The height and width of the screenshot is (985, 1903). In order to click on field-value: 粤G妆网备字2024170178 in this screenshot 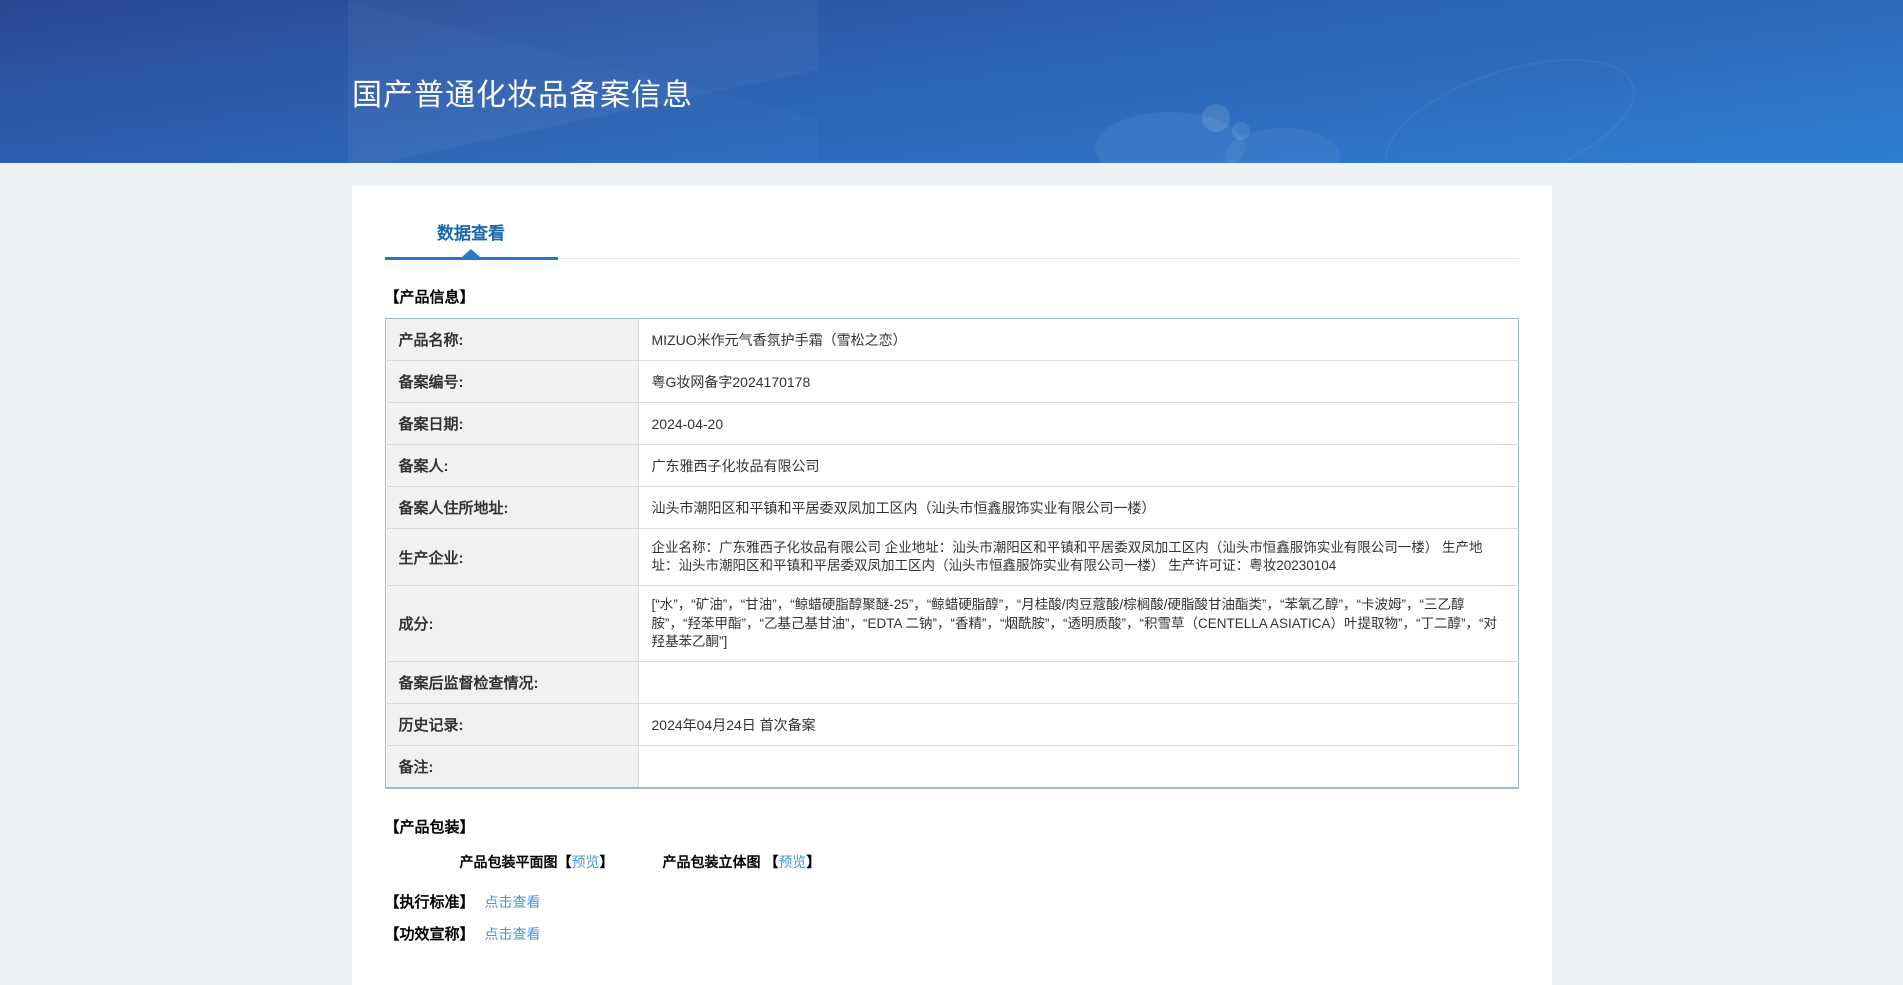, I will do `click(1078, 381)`.